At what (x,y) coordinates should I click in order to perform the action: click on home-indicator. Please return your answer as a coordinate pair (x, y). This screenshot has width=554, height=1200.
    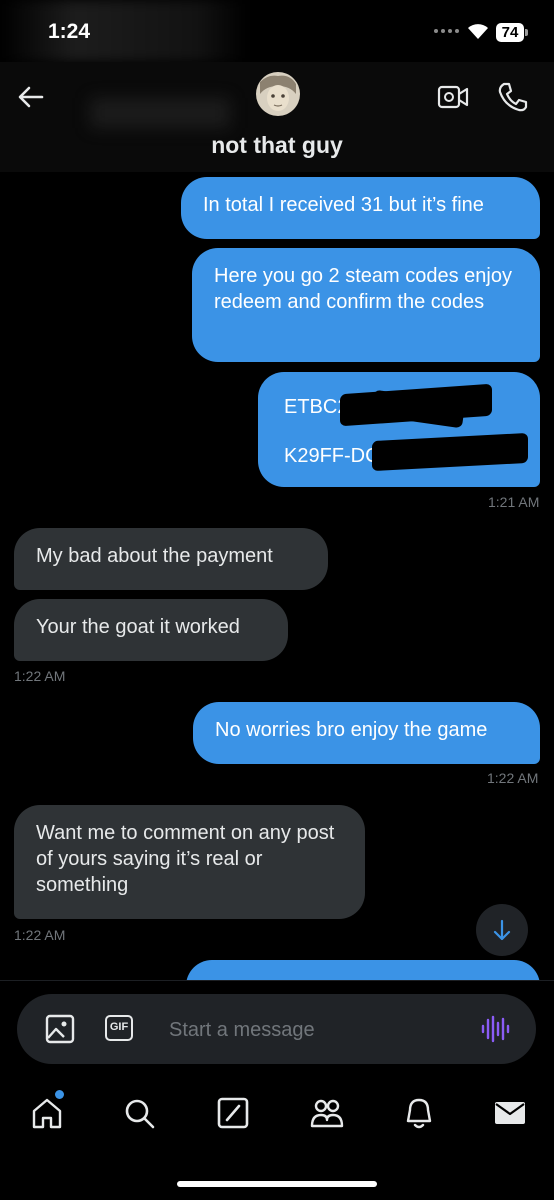
    Looking at the image, I should click on (277, 1184).